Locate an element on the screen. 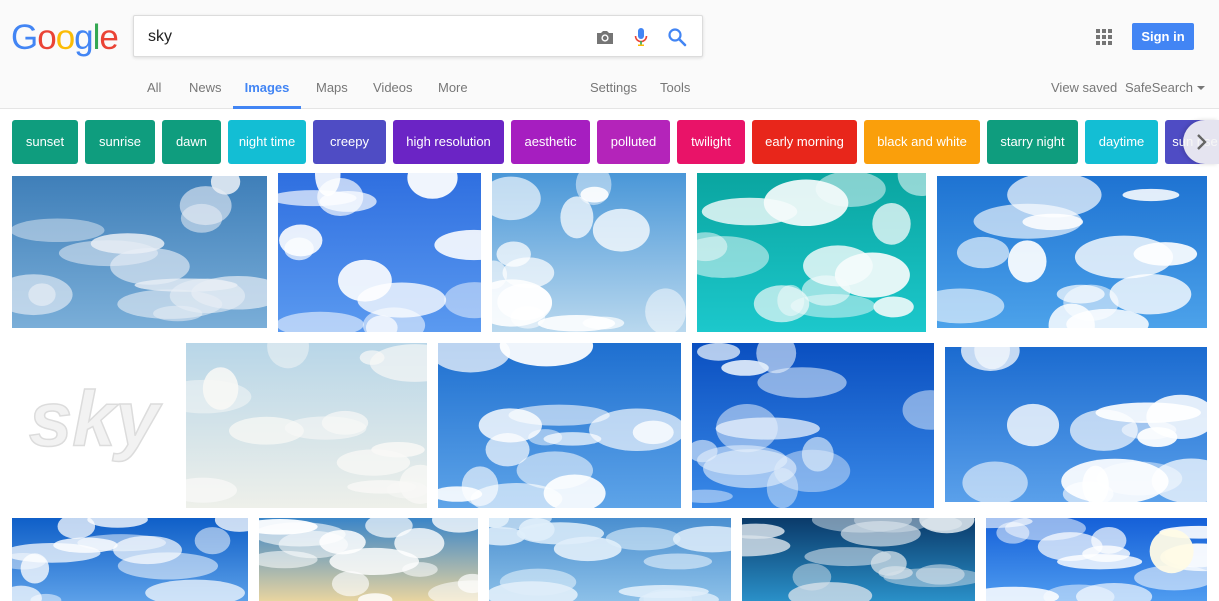 The height and width of the screenshot is (601, 1219). search-box is located at coordinates (418, 36).